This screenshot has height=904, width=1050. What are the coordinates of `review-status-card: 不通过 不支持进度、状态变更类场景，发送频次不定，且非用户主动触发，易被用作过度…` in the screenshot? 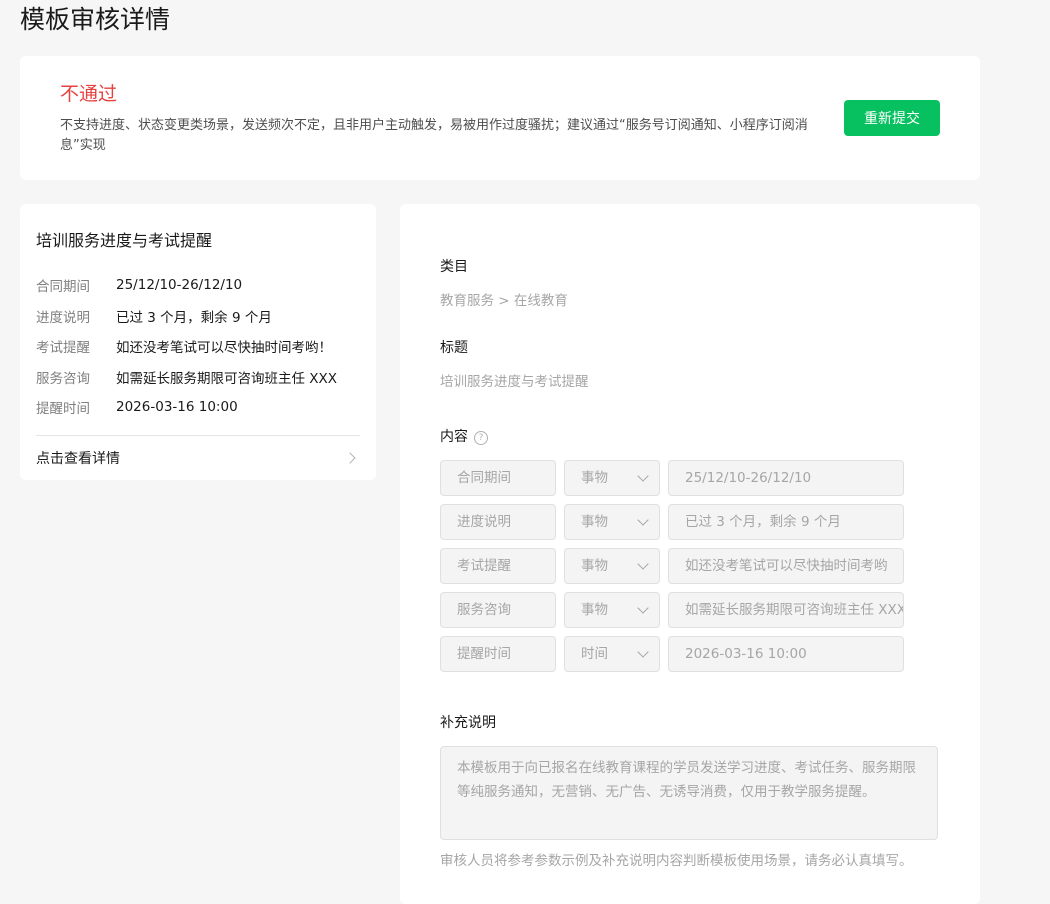 It's located at (500, 118).